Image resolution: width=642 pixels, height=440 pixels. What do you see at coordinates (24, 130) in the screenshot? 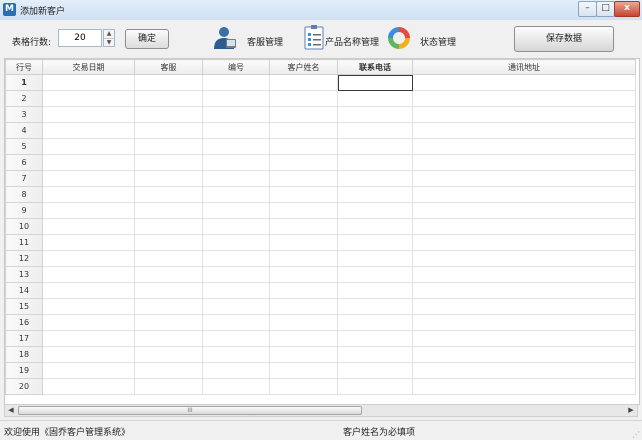
I see `row-number: 4` at bounding box center [24, 130].